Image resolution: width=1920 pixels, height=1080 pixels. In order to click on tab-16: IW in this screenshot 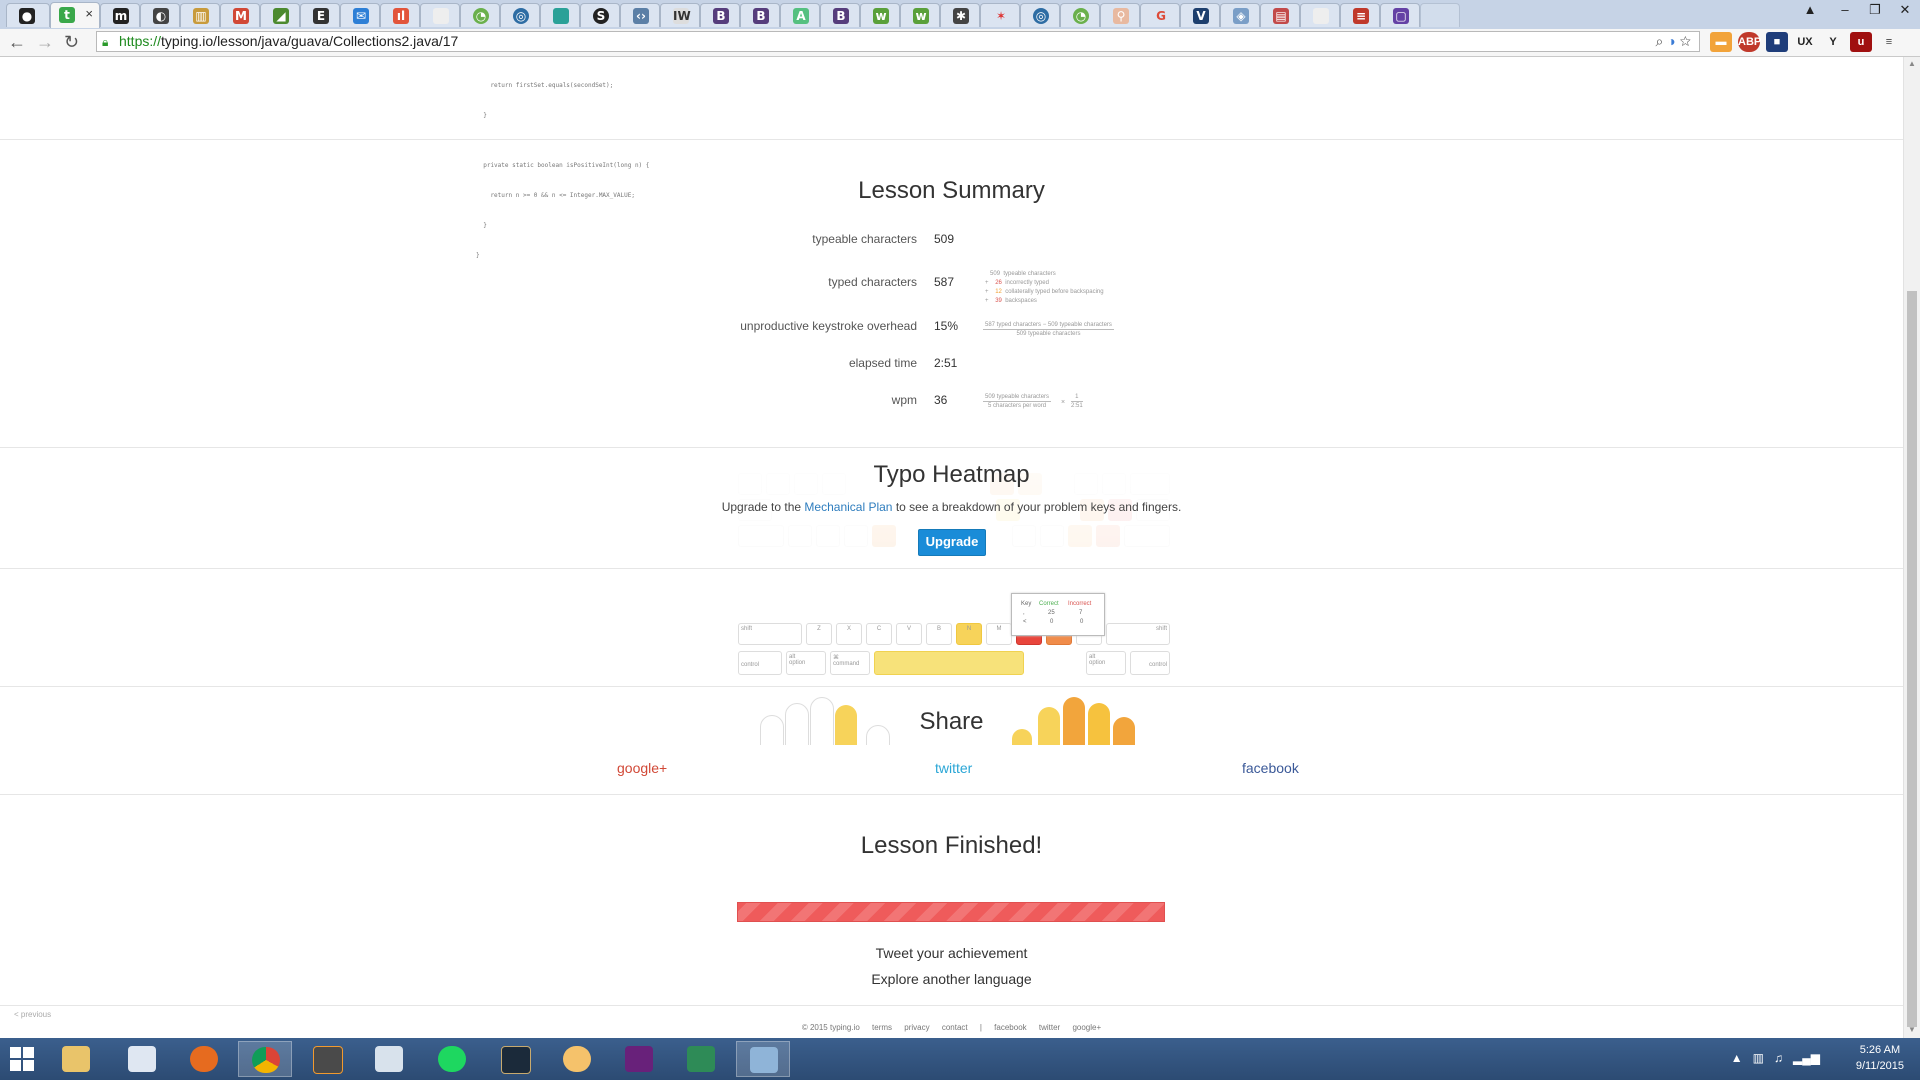, I will do `click(680, 15)`.